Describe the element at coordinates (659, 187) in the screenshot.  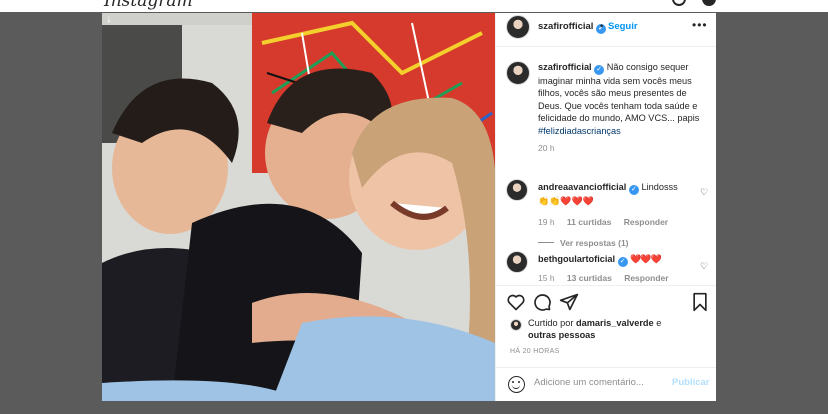
I see `comment-body: Lindosss` at that location.